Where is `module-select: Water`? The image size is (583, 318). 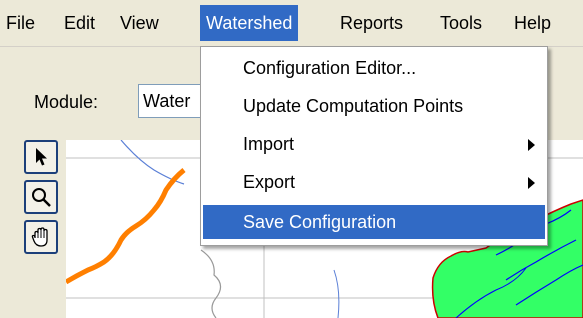 module-select: Water is located at coordinates (173, 101).